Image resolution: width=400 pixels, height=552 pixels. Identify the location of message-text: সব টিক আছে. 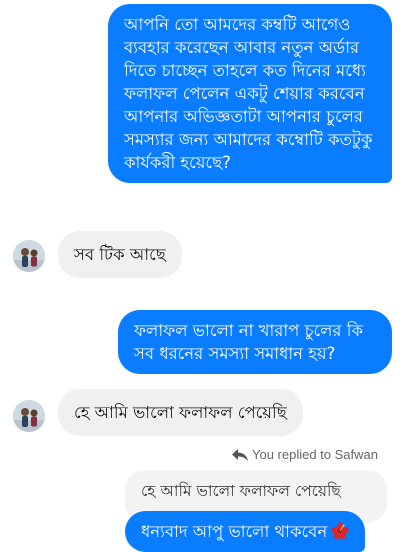
(120, 254).